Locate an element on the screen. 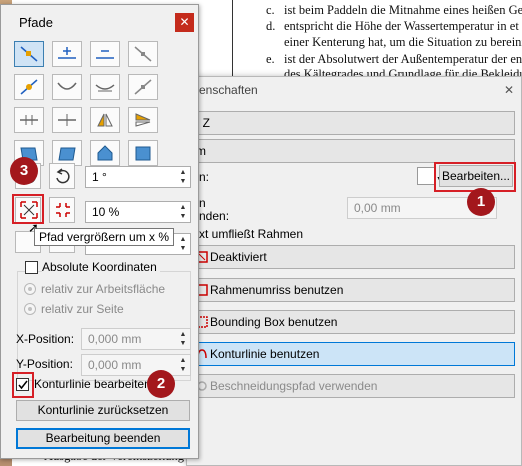  option-contour: Konturlinie benutzen is located at coordinates (353, 354).